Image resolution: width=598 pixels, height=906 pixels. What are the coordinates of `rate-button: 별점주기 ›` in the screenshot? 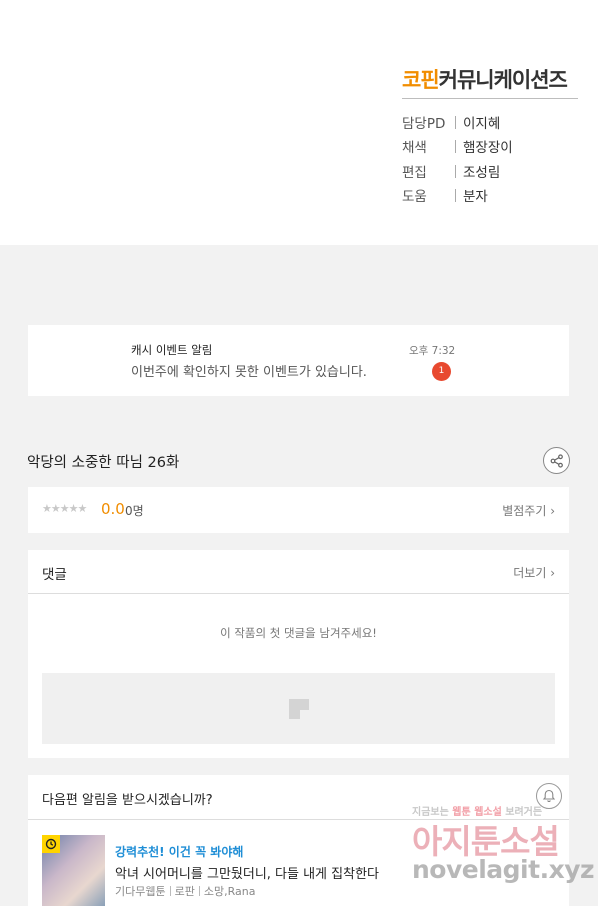 It's located at (528, 510).